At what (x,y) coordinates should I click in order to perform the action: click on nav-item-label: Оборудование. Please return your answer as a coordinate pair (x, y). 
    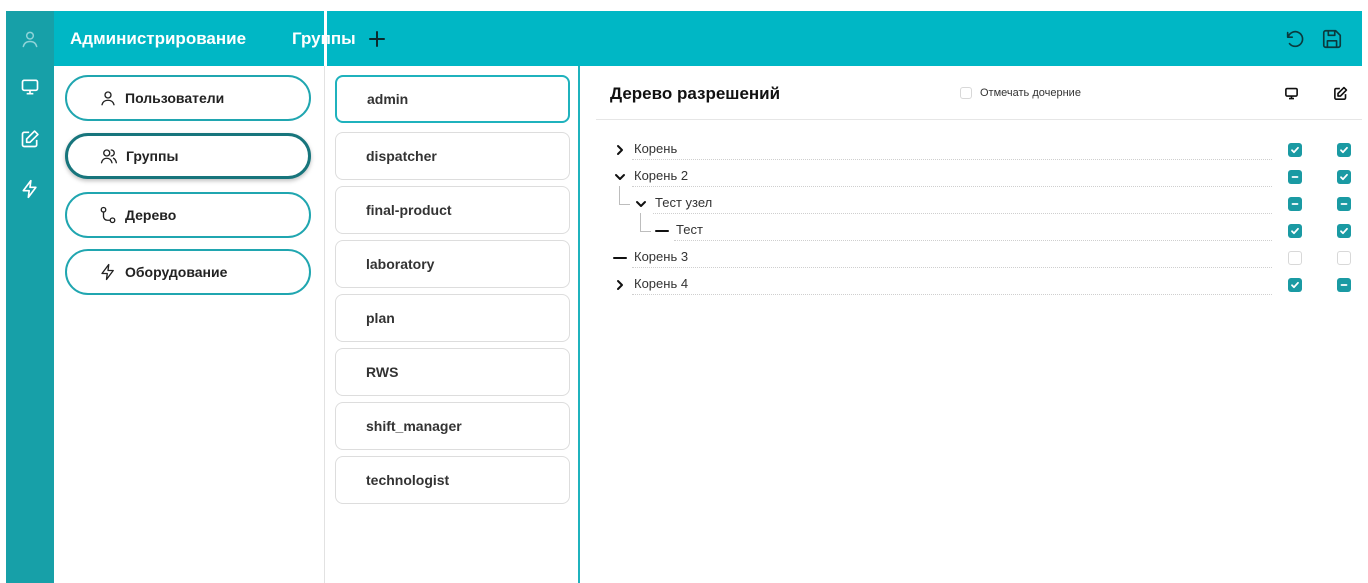
    Looking at the image, I should click on (176, 272).